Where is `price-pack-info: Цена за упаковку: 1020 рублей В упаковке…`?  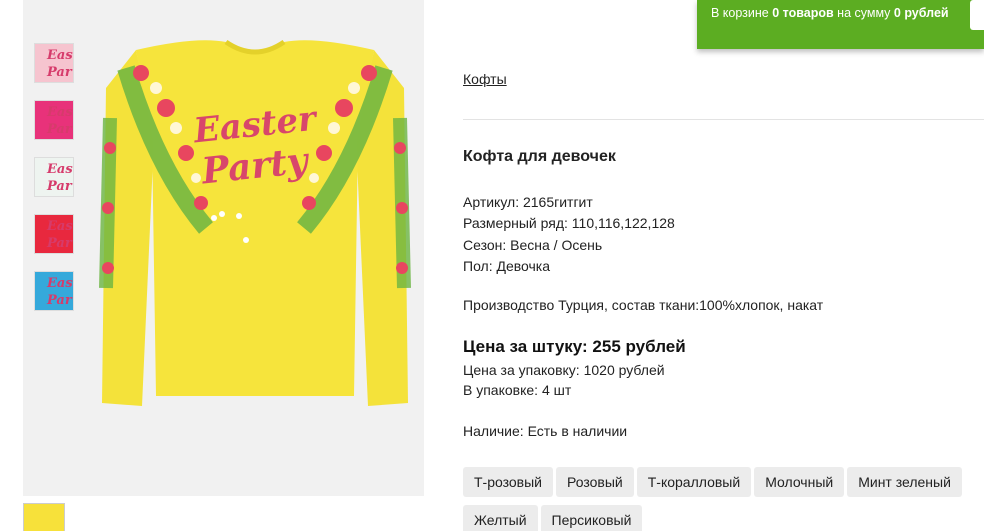
price-pack-info: Цена за упаковку: 1020 рублей В упаковке… is located at coordinates (564, 380).